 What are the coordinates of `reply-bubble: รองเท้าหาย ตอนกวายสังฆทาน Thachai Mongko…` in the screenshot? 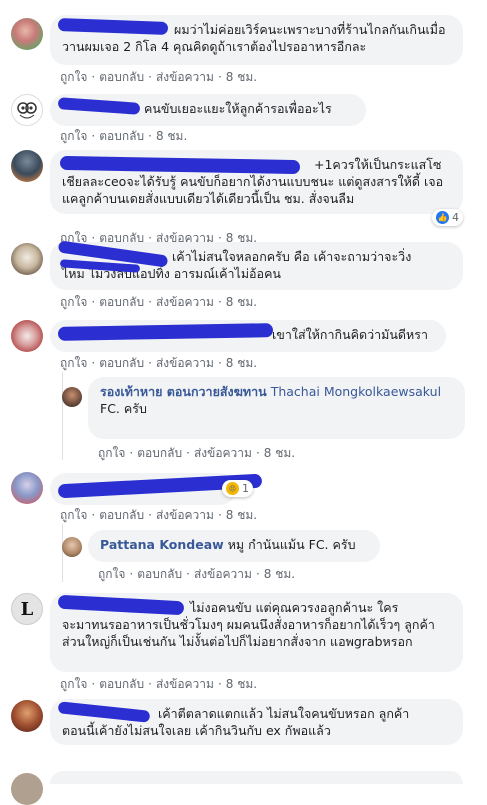 It's located at (276, 408).